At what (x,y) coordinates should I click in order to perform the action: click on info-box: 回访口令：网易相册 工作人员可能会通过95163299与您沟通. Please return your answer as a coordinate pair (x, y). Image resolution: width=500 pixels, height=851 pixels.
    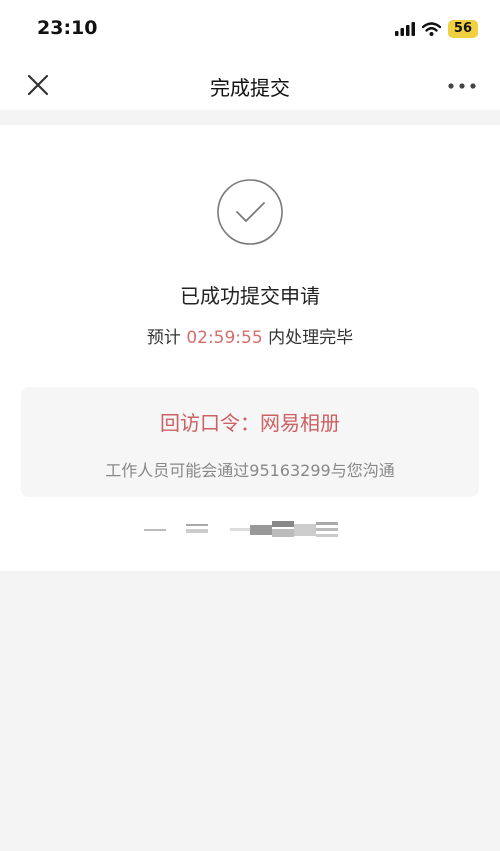
    Looking at the image, I should click on (250, 442).